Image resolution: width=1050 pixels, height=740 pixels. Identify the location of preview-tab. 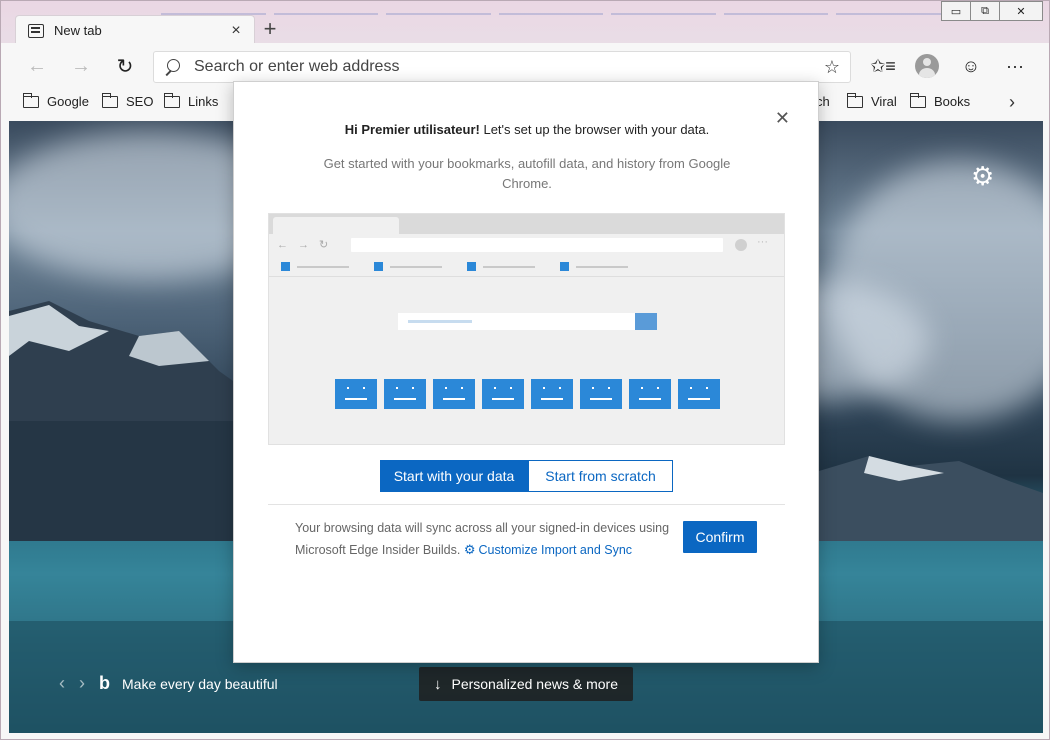
(336, 225).